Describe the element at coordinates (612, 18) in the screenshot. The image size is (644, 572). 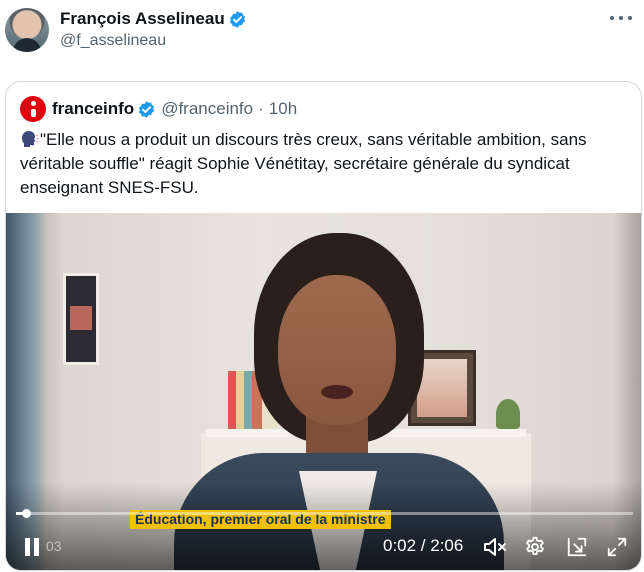
I see `more-horizontal-icon` at that location.